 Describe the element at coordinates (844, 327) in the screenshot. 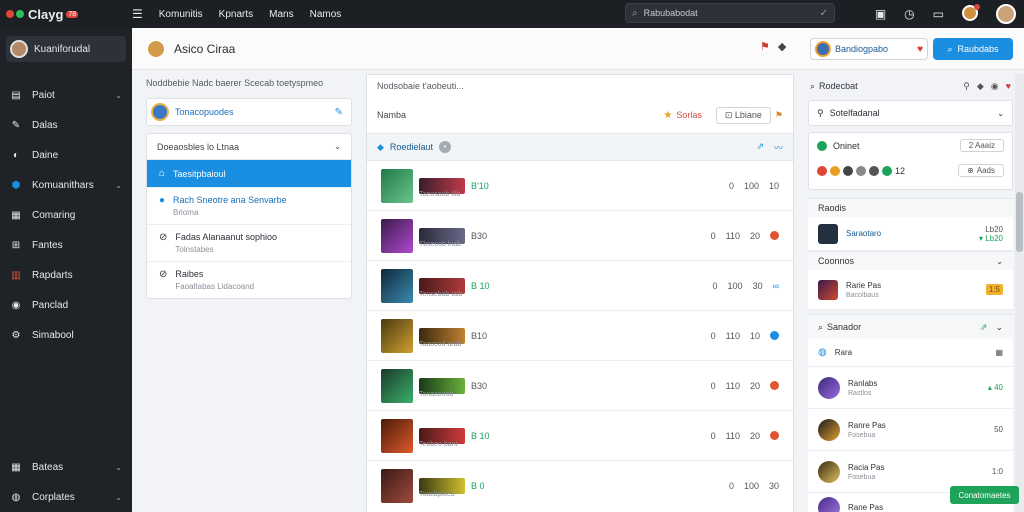

I see `section-title: Sanador` at that location.